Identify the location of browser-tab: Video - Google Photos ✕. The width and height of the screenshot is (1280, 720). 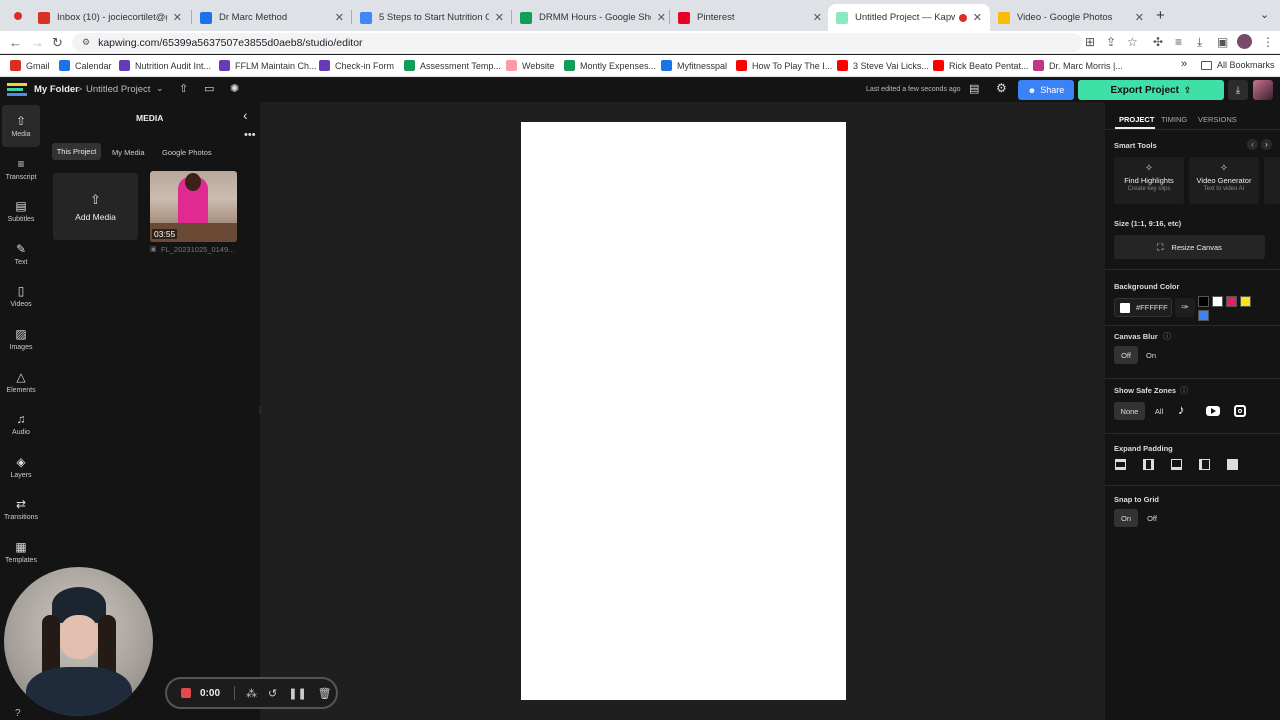
(1071, 17).